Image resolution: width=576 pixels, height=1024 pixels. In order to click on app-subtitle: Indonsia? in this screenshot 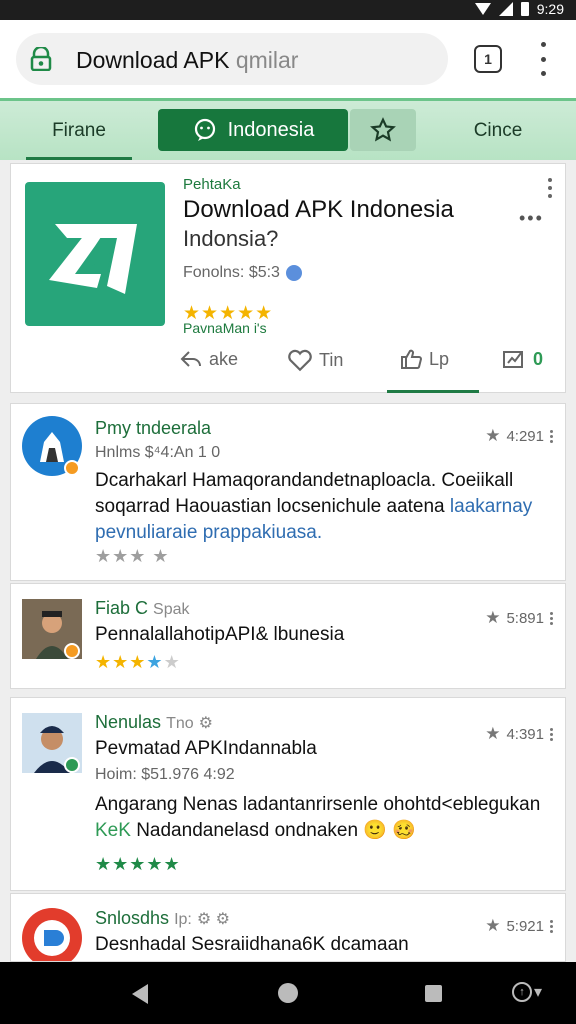, I will do `click(231, 238)`.